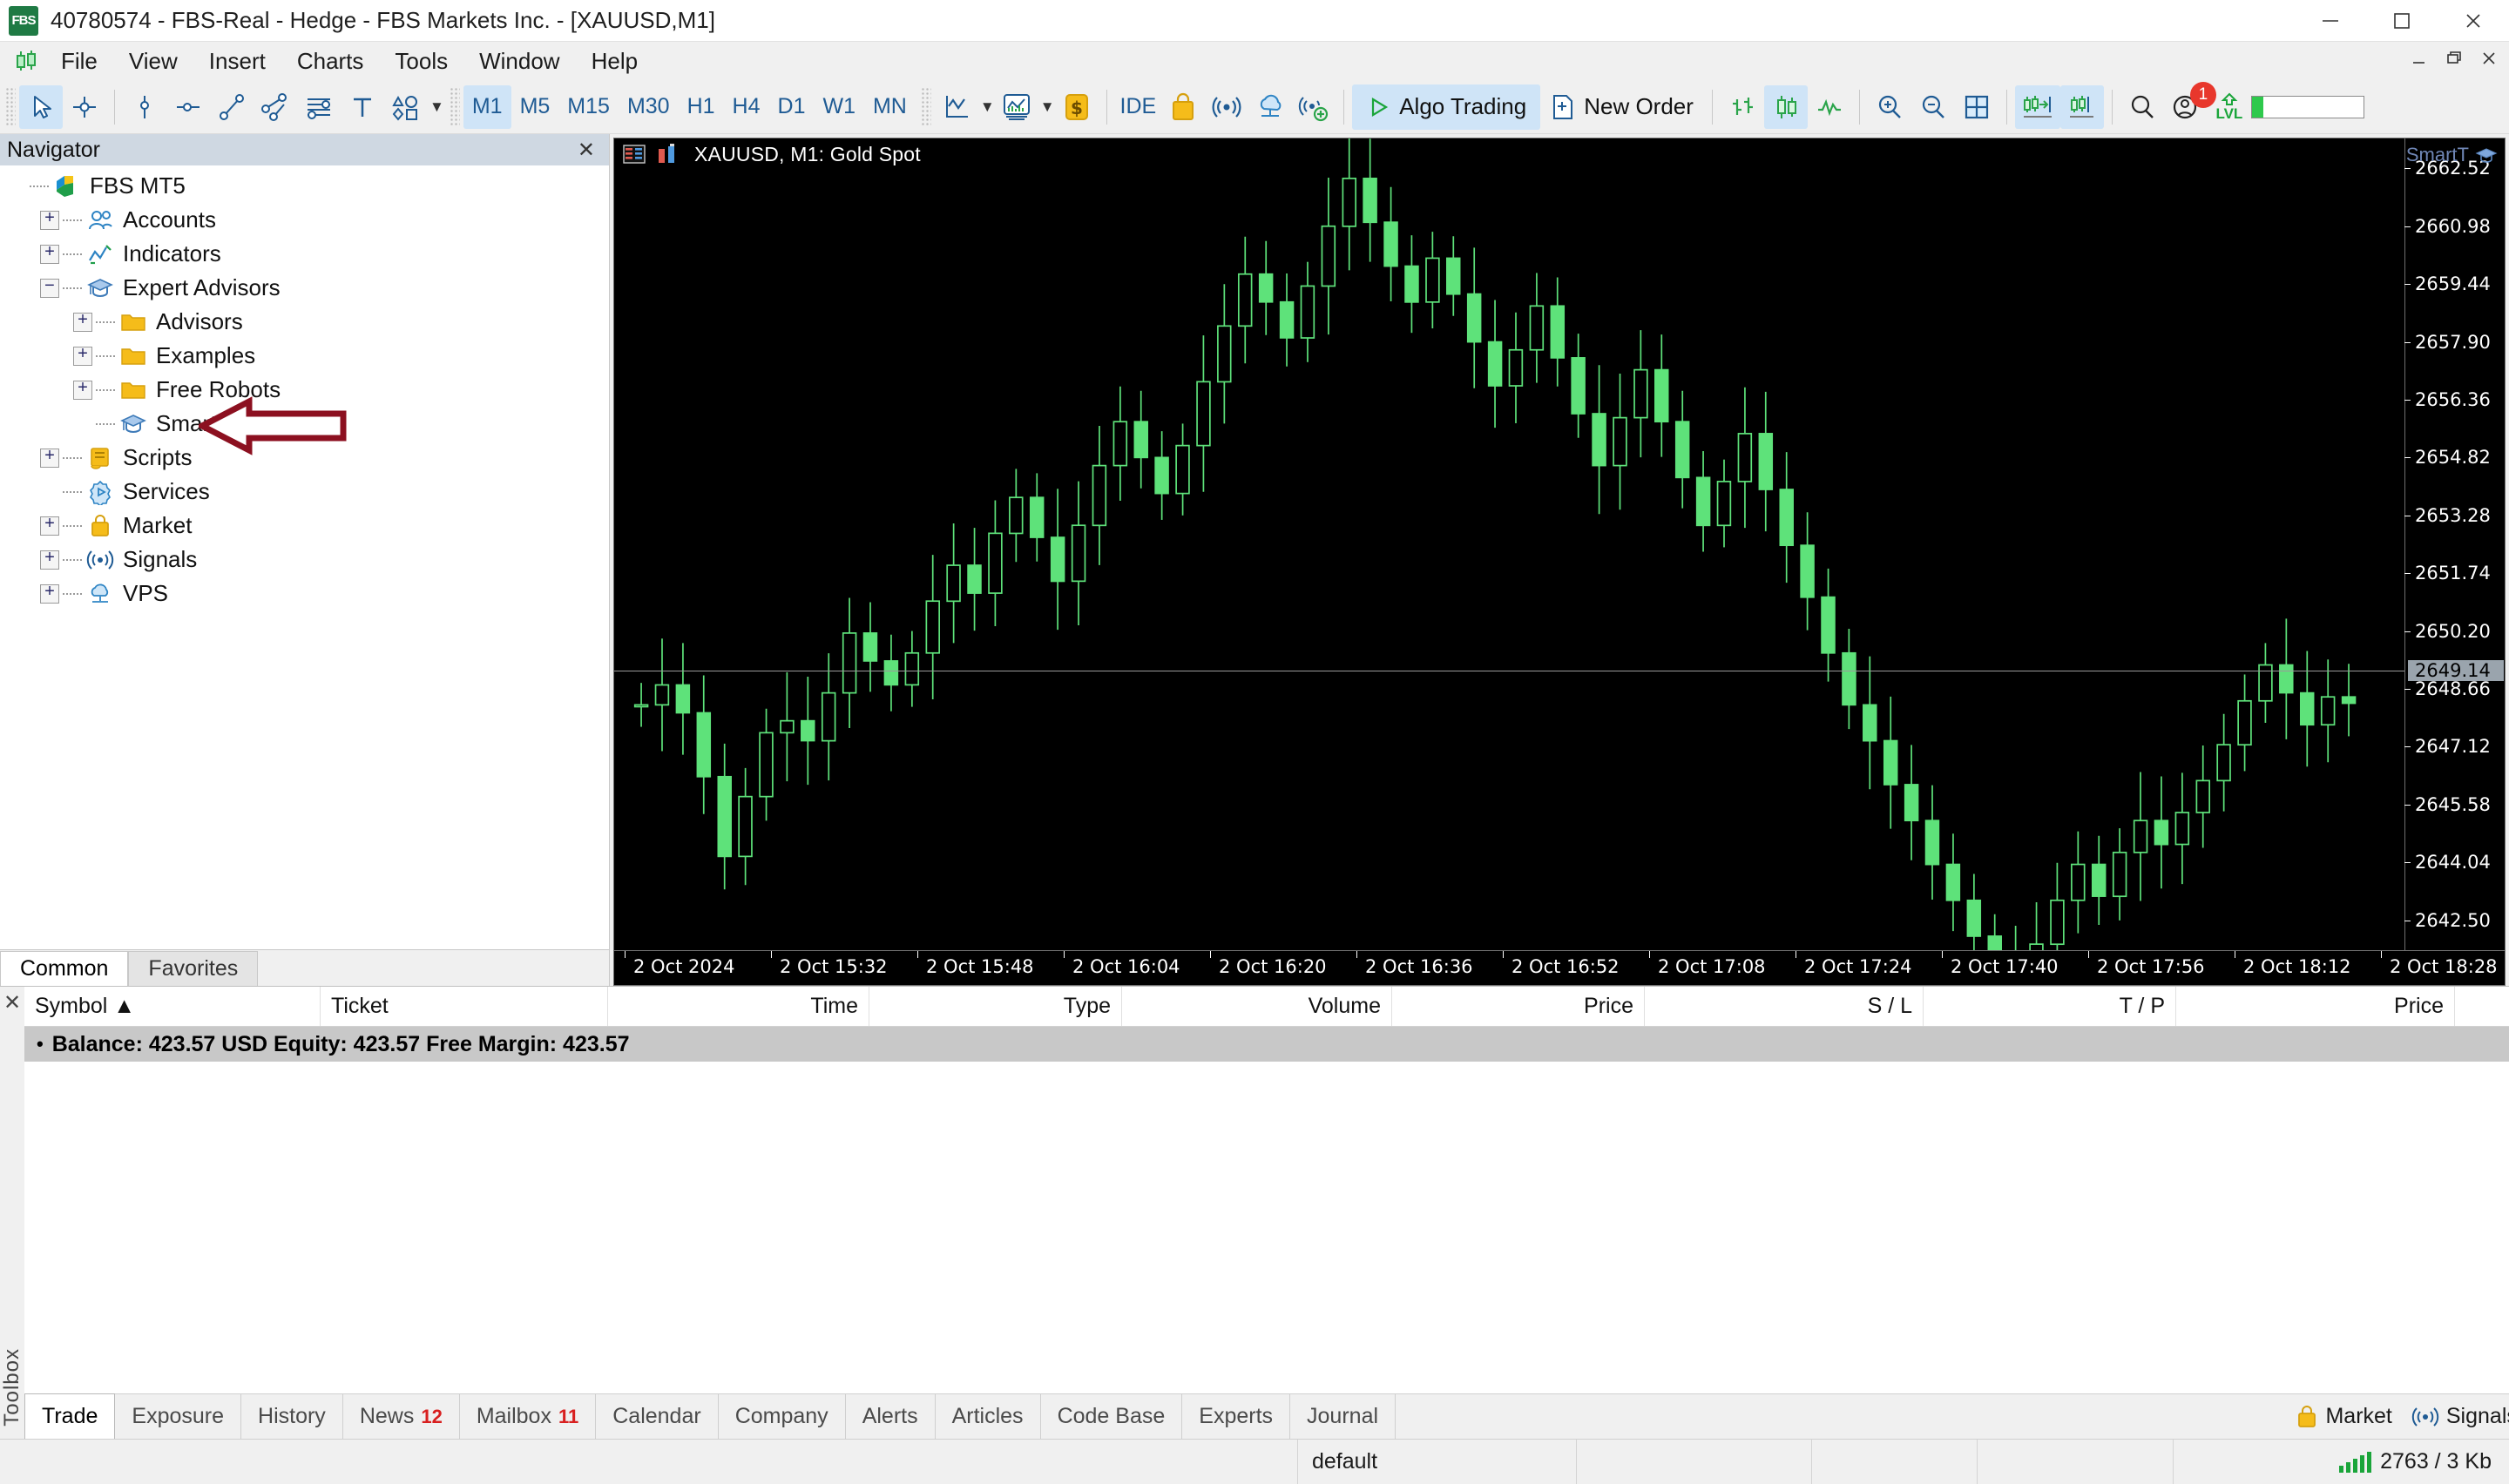 This screenshot has width=2509, height=1484. What do you see at coordinates (304, 560) in the screenshot?
I see `navigator-item-signals: + Signals` at bounding box center [304, 560].